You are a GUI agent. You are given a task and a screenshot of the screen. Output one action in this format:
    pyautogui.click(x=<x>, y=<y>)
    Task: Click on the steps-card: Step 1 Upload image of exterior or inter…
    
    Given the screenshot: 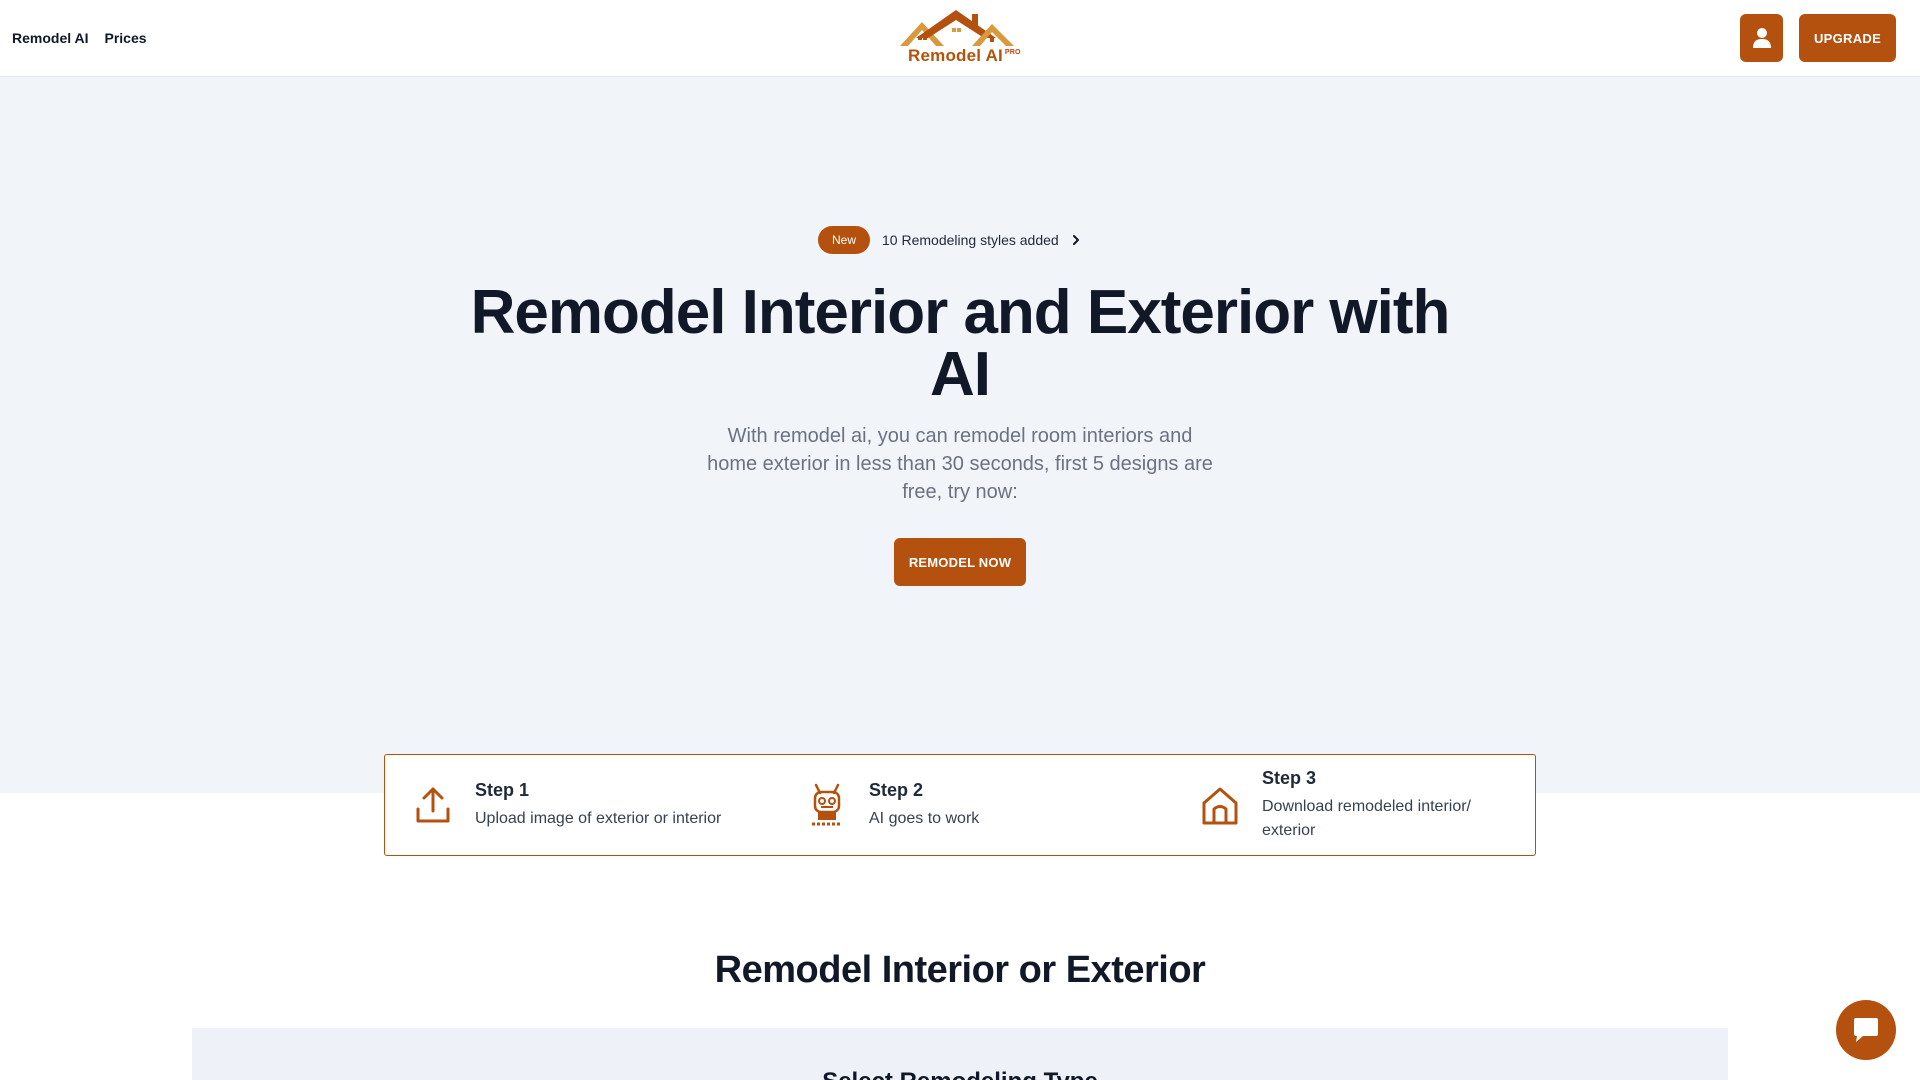 What is the action you would take?
    pyautogui.click(x=960, y=805)
    